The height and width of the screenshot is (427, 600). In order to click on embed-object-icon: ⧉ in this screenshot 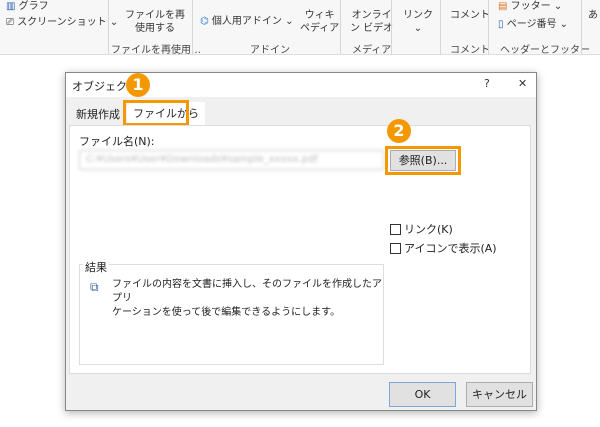, I will do `click(94, 287)`.